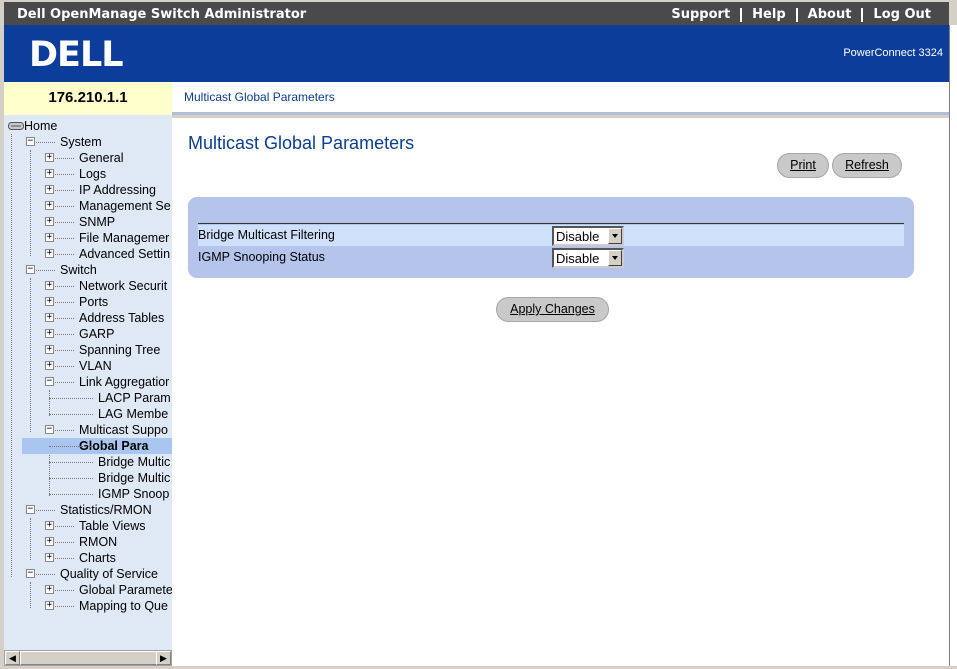 Image resolution: width=957 pixels, height=669 pixels. Describe the element at coordinates (96, 334) in the screenshot. I see `nav-garp: GARP` at that location.